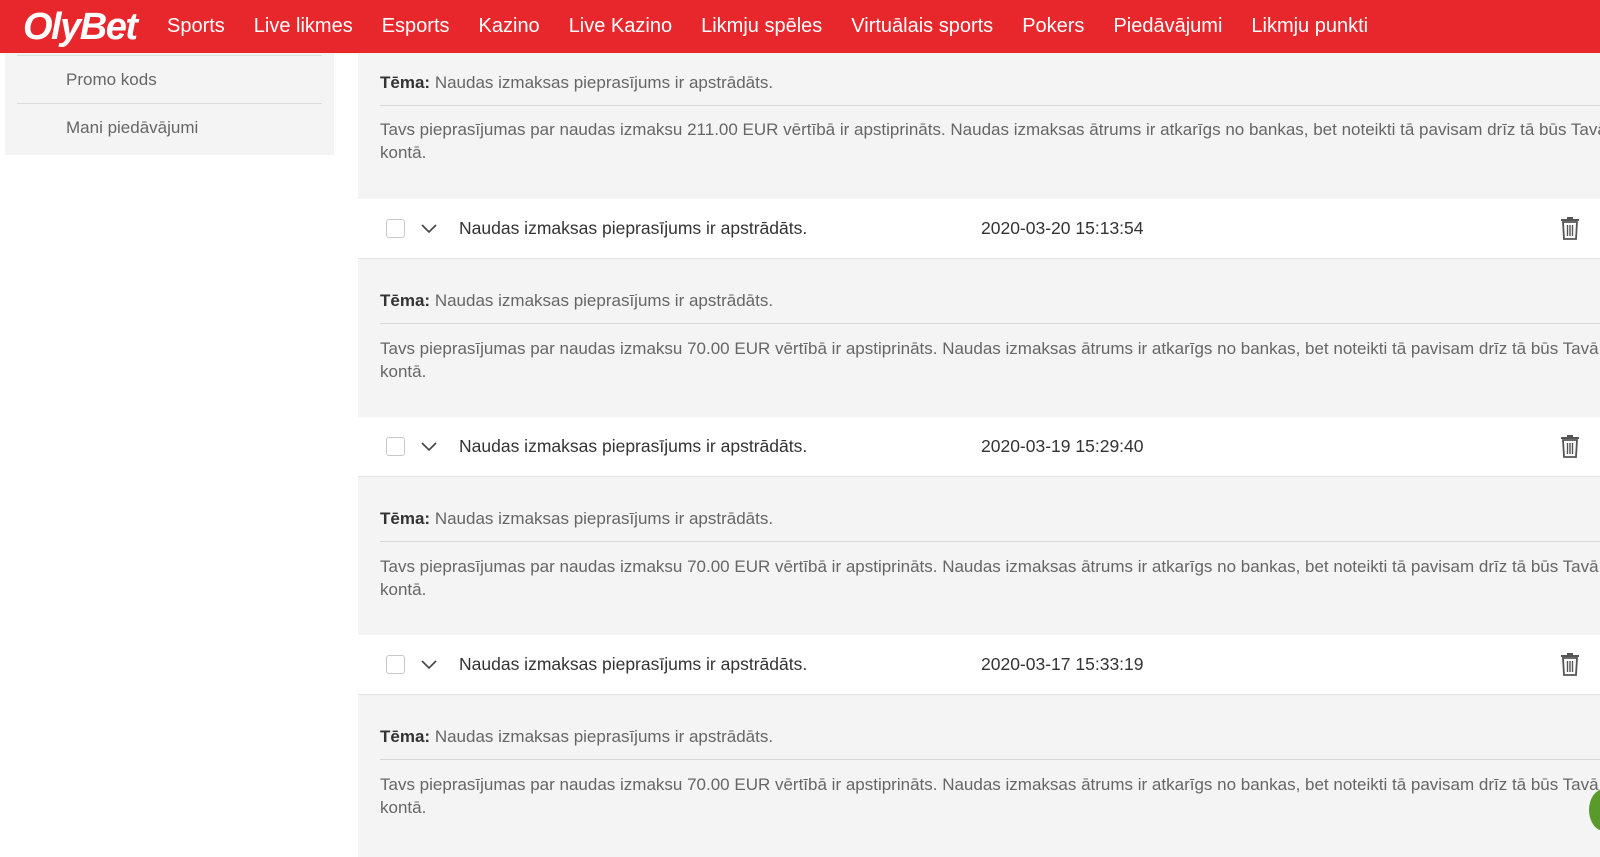 The image size is (1600, 857). I want to click on nav-item-likmju-punkti: Likmju punkti, so click(1310, 26).